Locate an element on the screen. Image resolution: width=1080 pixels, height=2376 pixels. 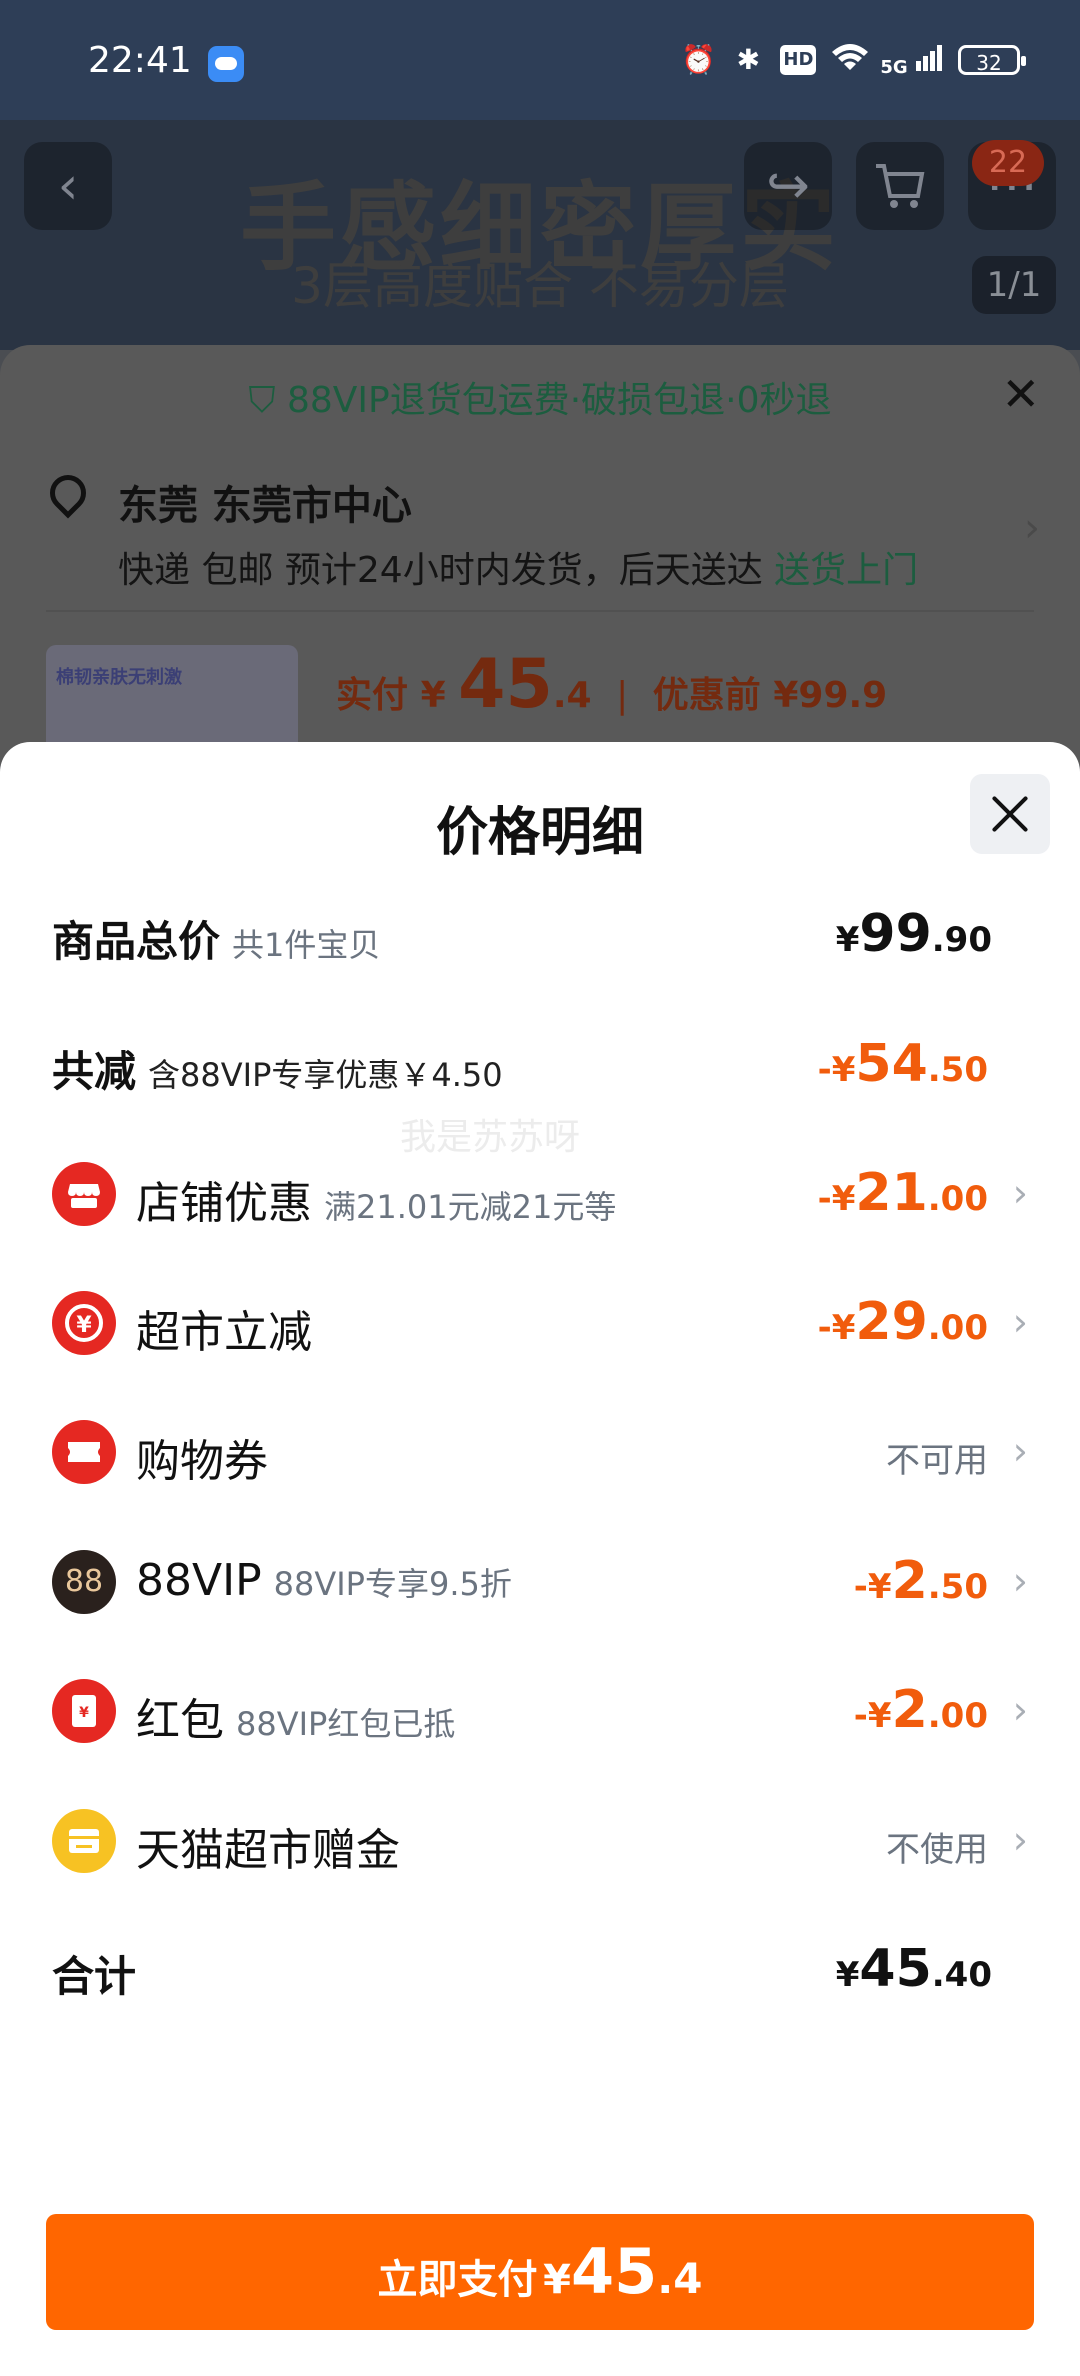
total-goods-count: 共1件宝贝 is located at coordinates (306, 945).